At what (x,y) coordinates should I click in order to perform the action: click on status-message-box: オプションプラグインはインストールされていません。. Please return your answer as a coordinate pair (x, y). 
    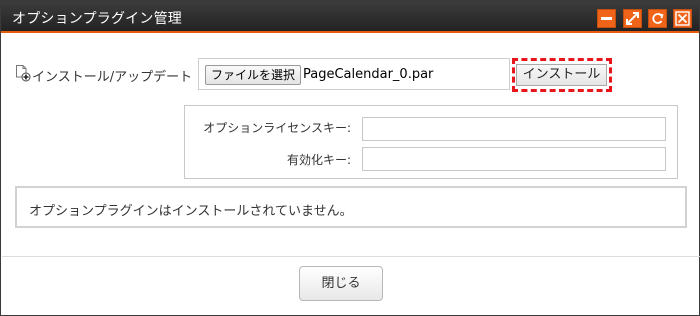
    Looking at the image, I should click on (351, 207).